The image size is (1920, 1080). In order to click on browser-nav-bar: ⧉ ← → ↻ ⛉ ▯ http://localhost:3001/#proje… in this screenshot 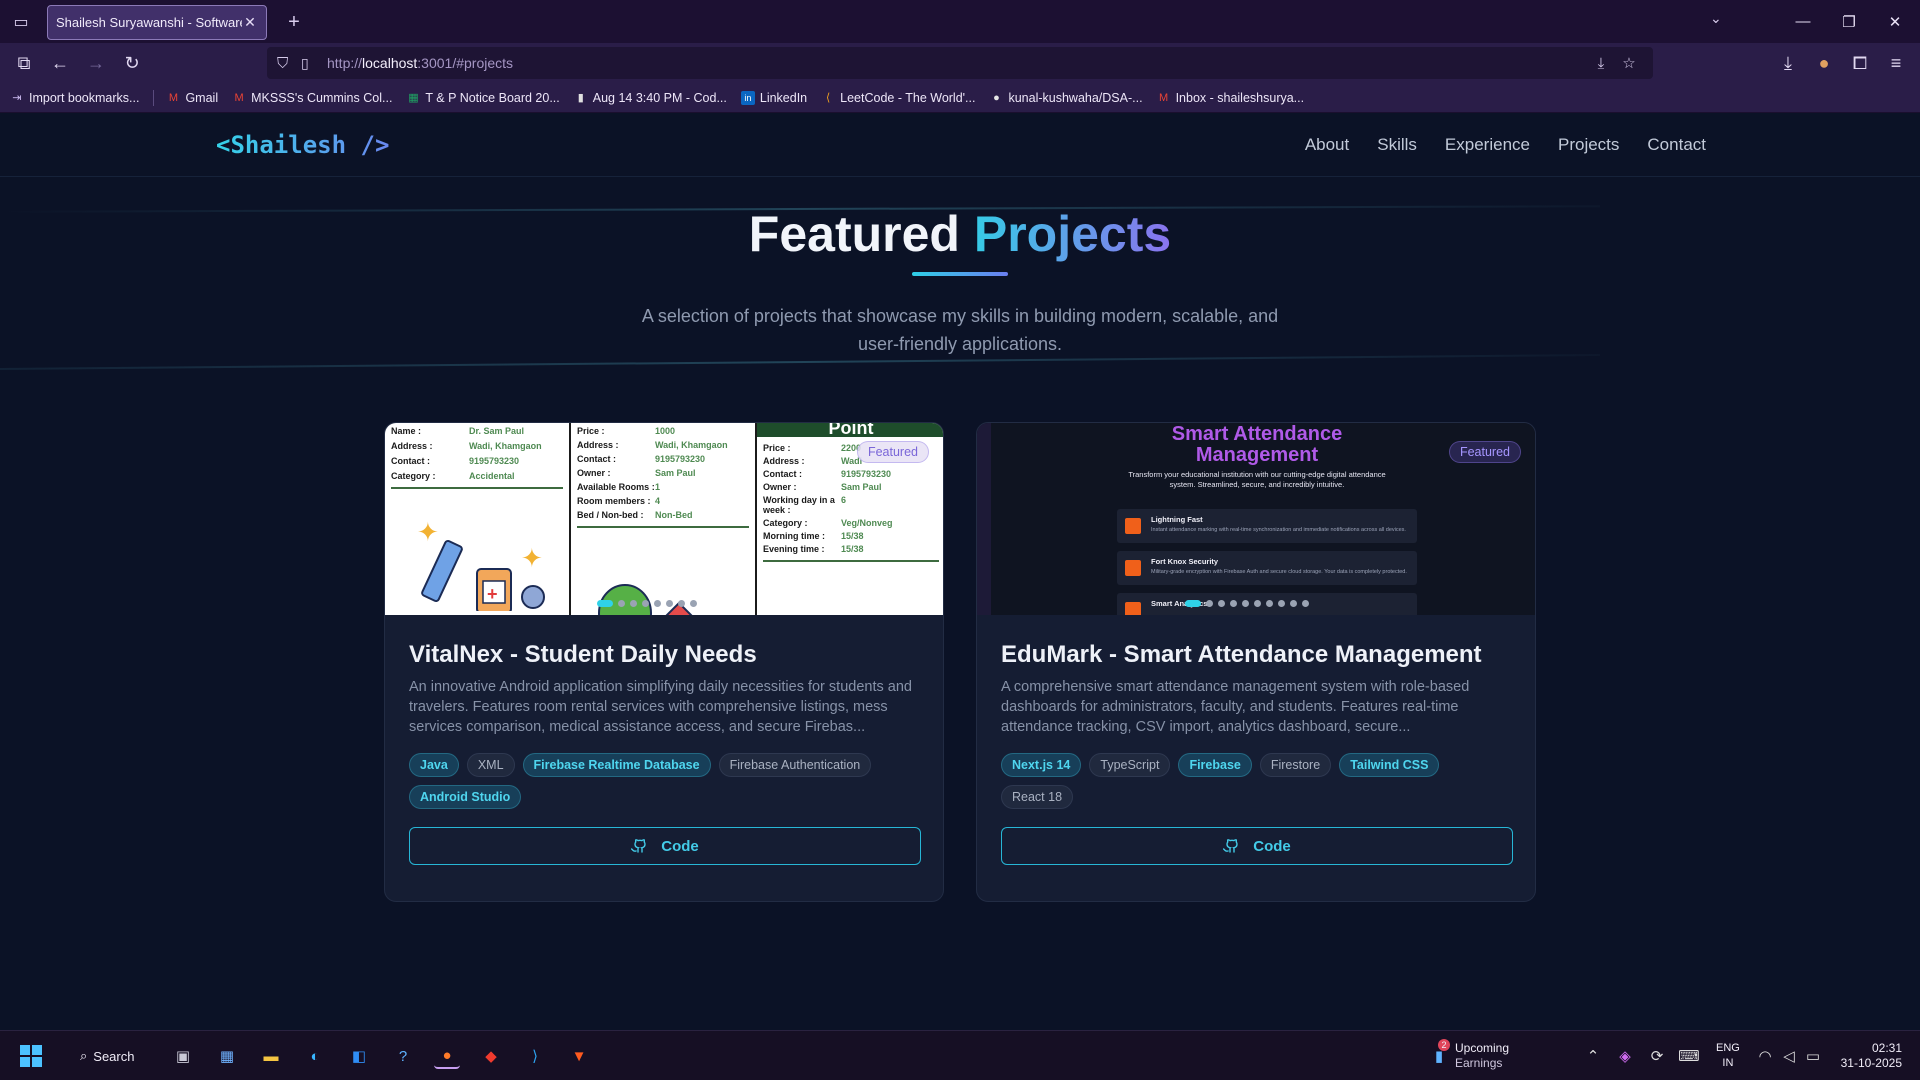, I will do `click(960, 63)`.